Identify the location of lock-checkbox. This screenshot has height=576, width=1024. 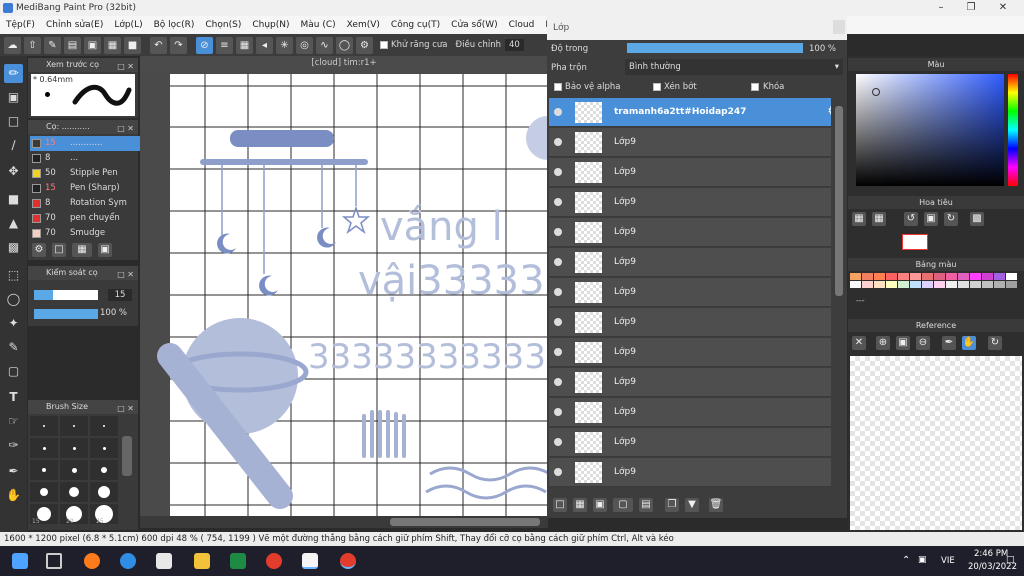
(755, 87).